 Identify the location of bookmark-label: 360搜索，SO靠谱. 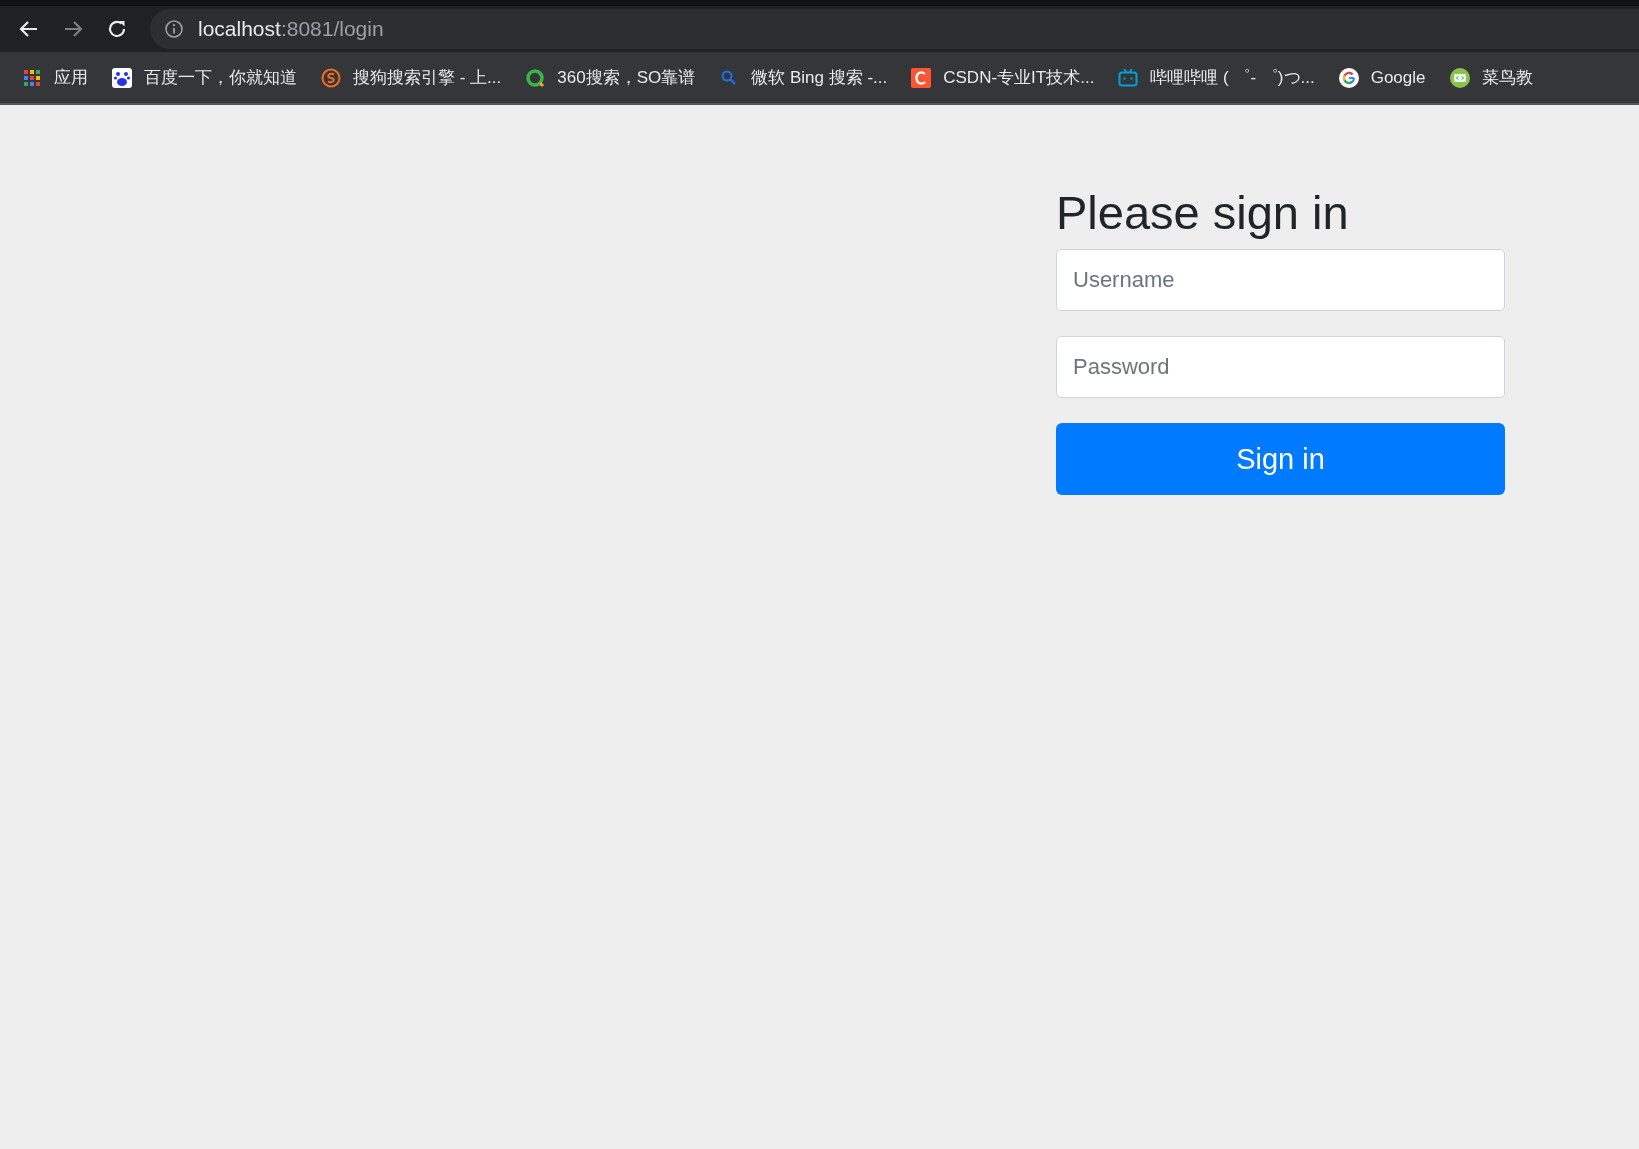
(626, 77).